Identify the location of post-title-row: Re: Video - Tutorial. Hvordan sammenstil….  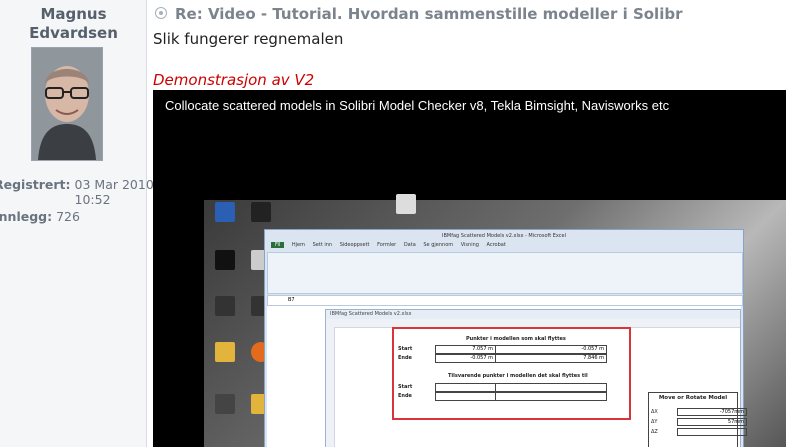
(418, 14).